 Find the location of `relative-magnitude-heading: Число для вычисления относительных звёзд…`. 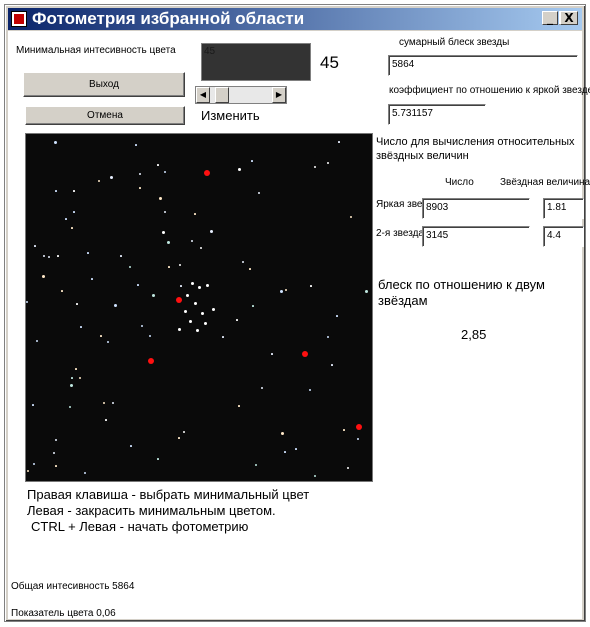

relative-magnitude-heading: Число для вычисления относительных звёзд… is located at coordinates (475, 149).